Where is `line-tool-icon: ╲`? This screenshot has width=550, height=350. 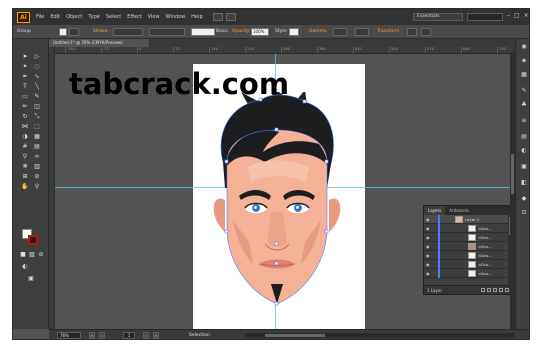 line-tool-icon: ╲ is located at coordinates (37, 87).